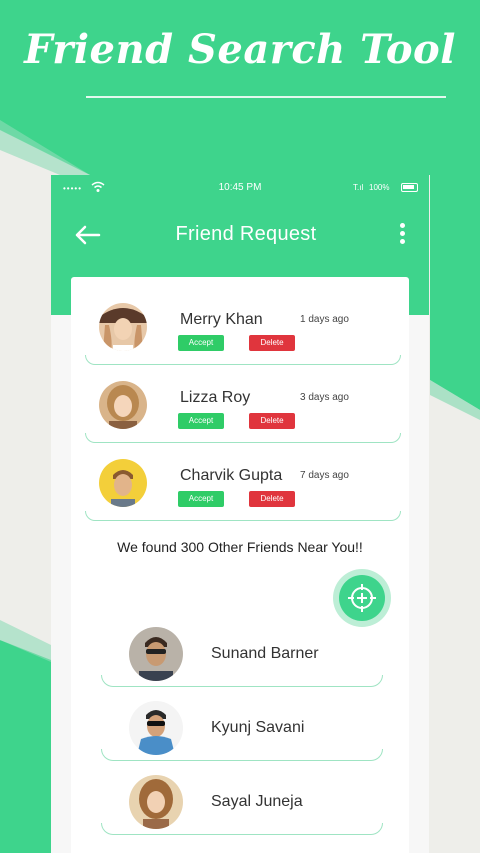 The image size is (480, 853). What do you see at coordinates (409, 187) in the screenshot?
I see `battery-icon` at bounding box center [409, 187].